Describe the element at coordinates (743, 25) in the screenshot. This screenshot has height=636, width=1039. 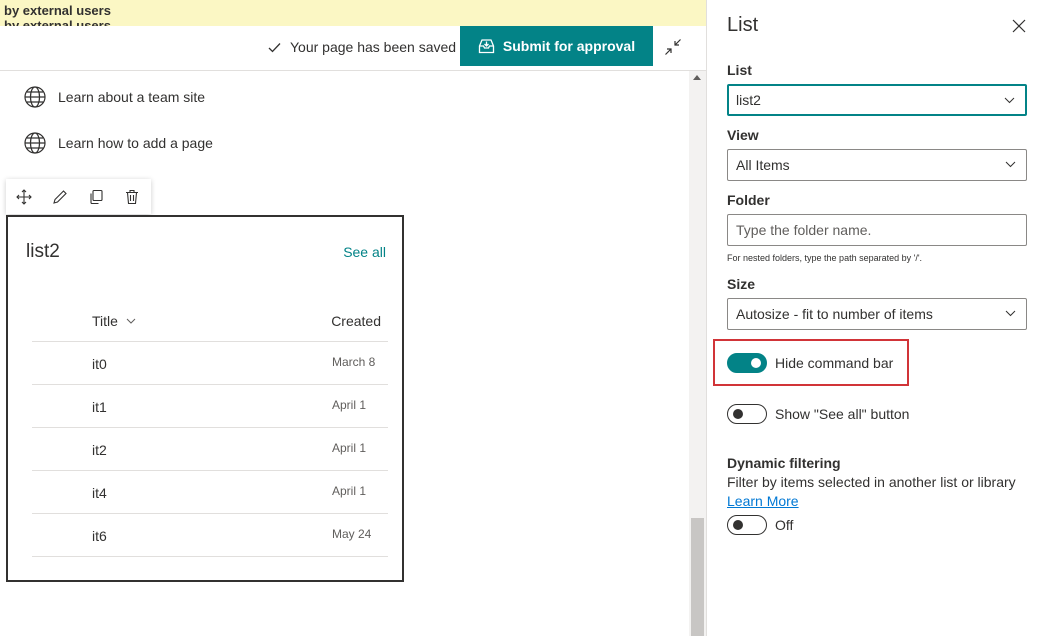
I see `pane-title: List` at that location.